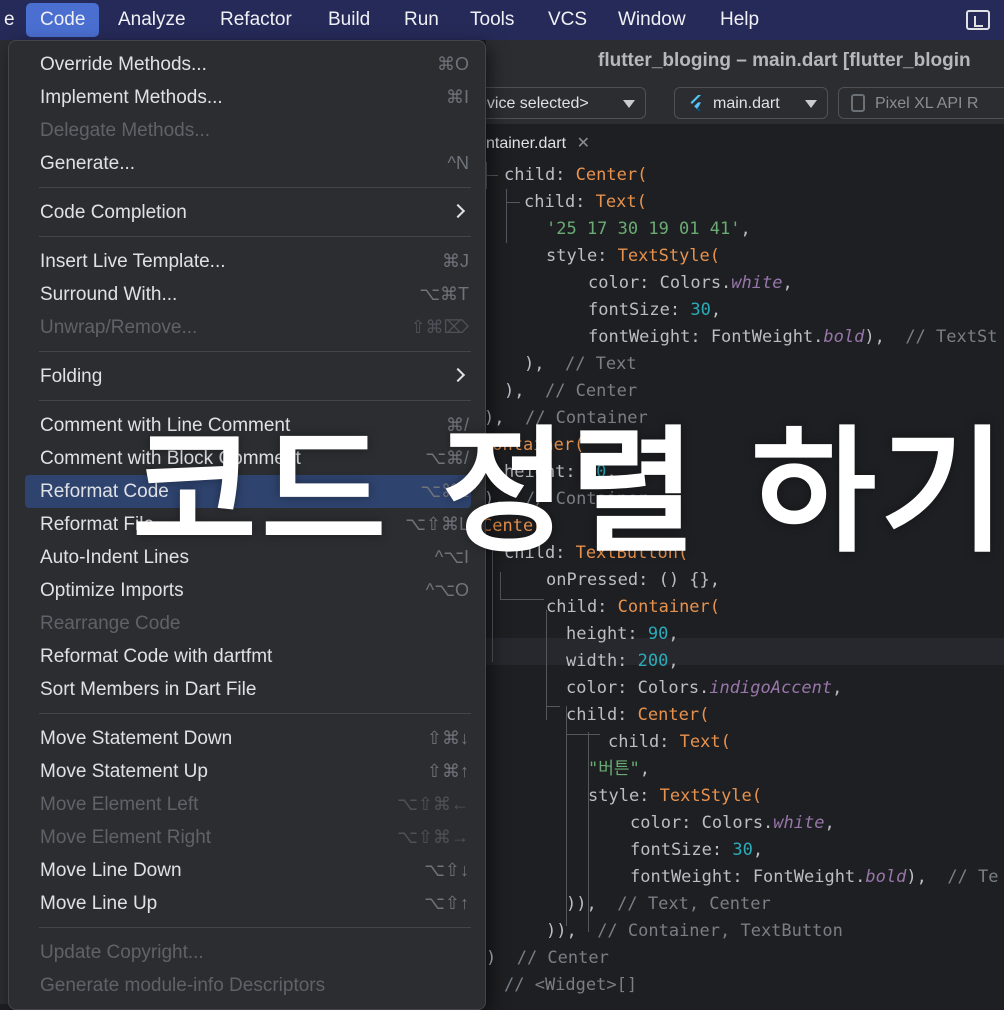  What do you see at coordinates (248, 771) in the screenshot?
I see `menu-item-move-statement-up: Move Statement Up ⇧⌘↑` at bounding box center [248, 771].